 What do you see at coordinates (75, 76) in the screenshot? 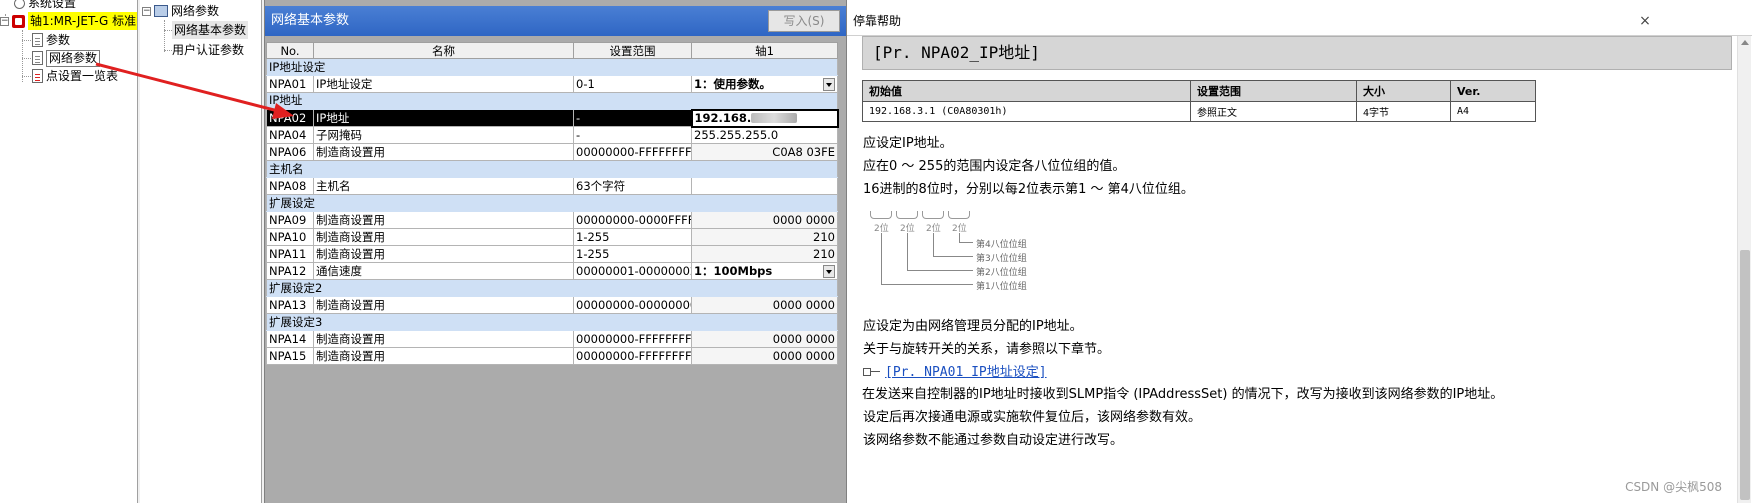
I see `tree-item-point-table: 点设置一览表` at bounding box center [75, 76].